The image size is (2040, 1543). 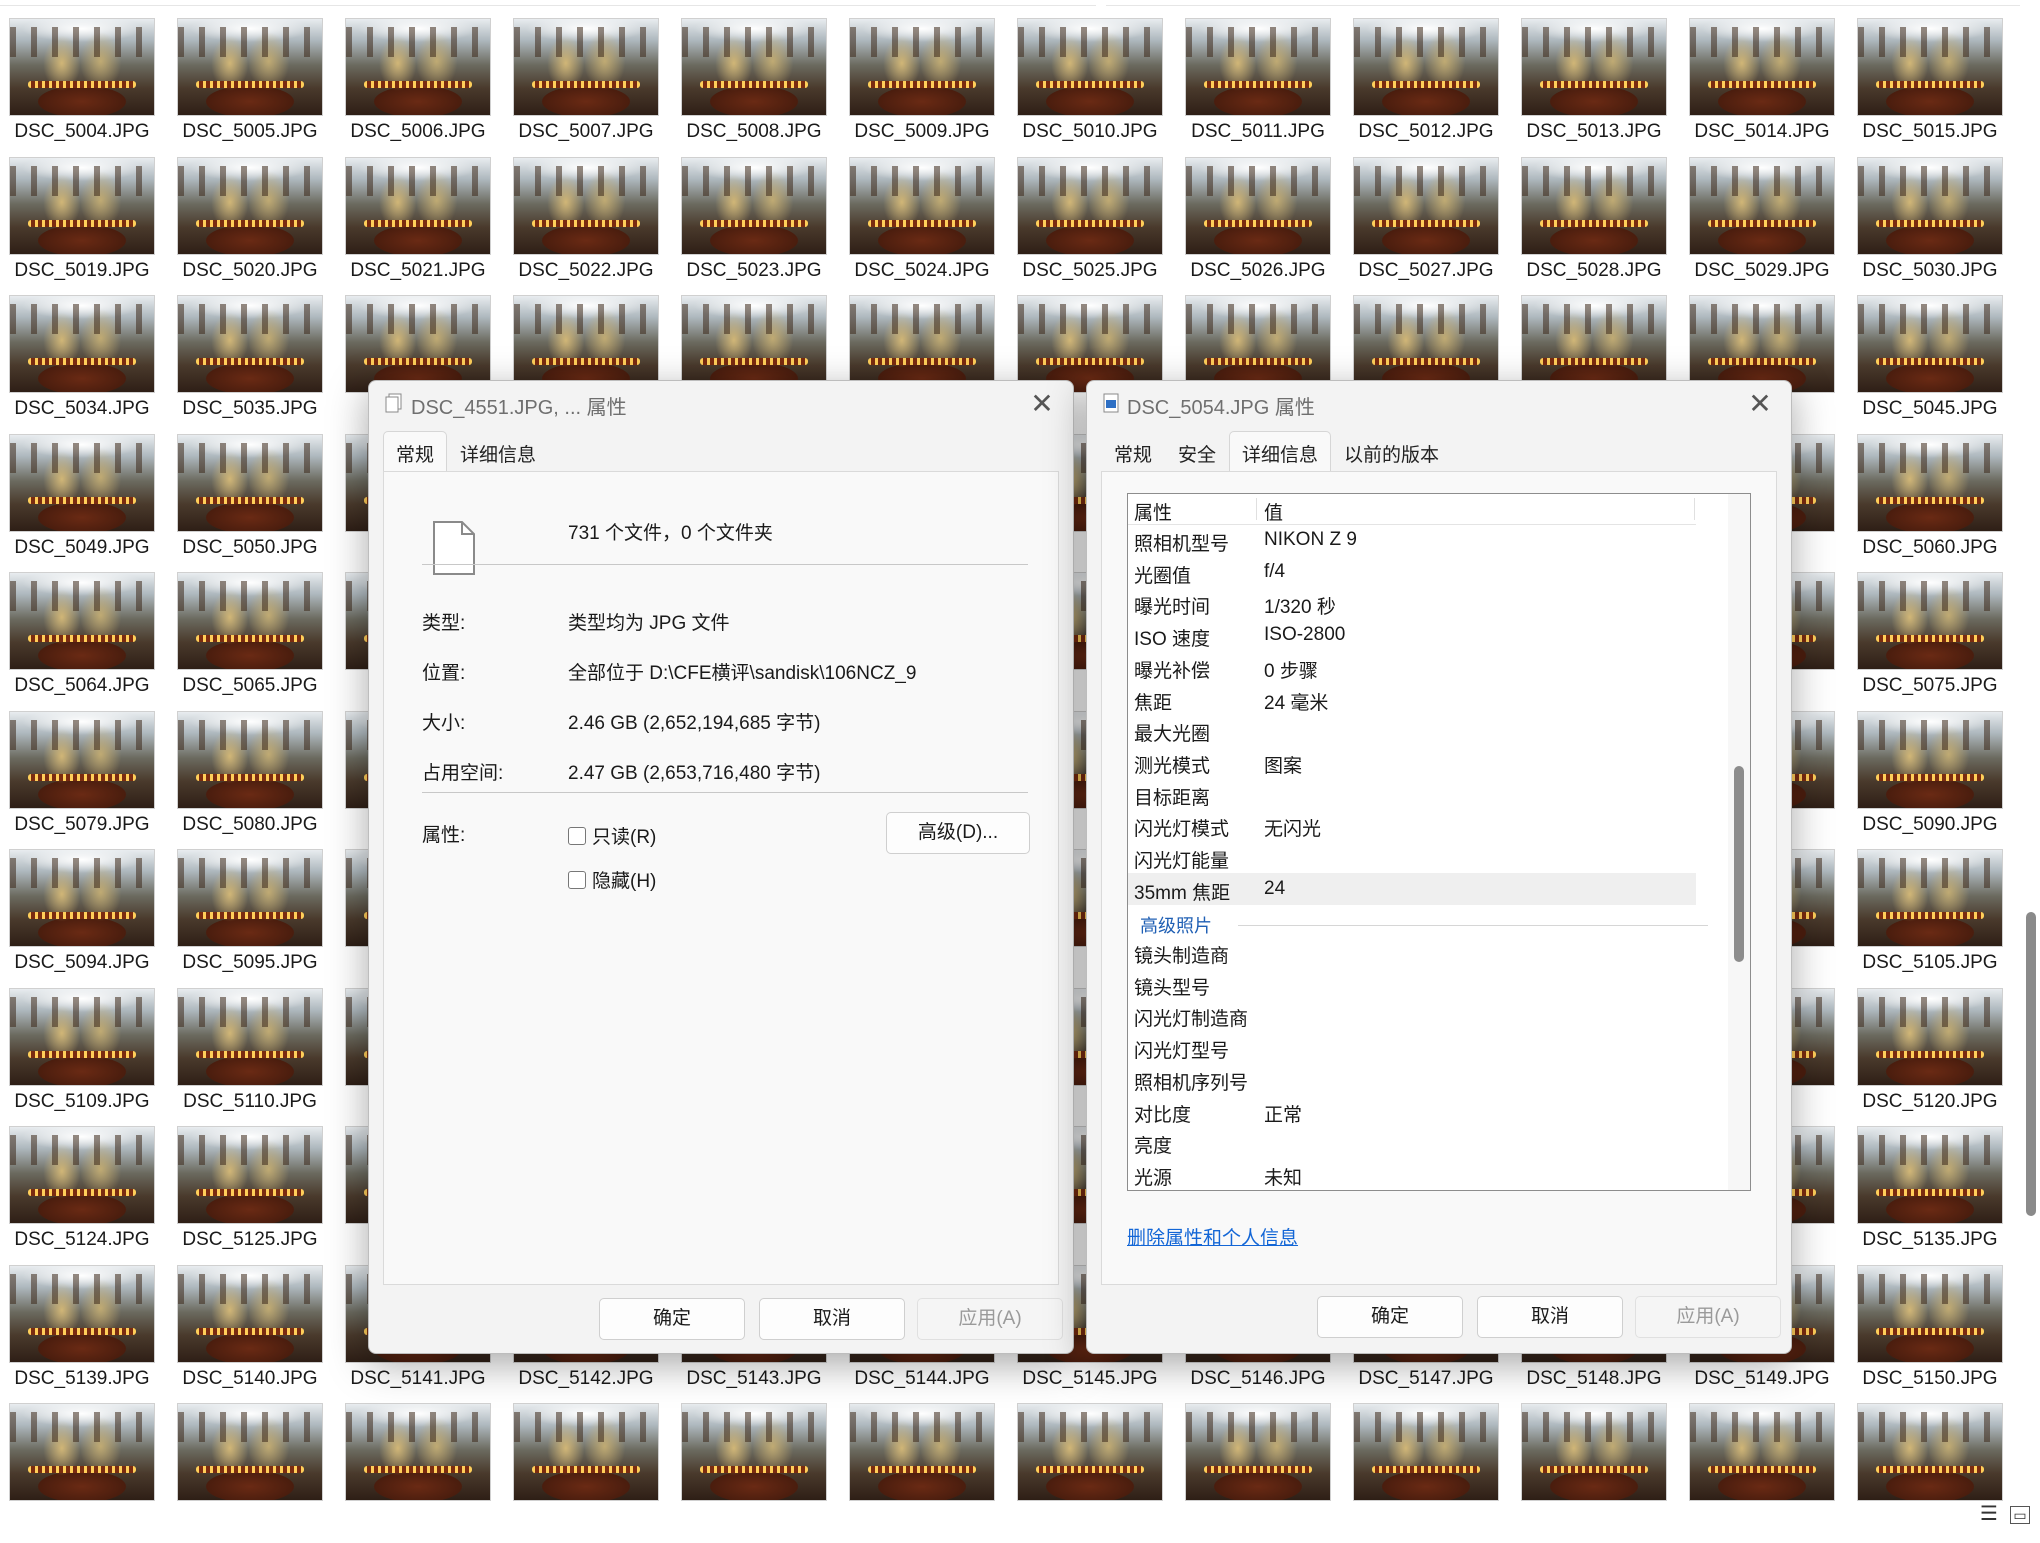 What do you see at coordinates (1764, 227) in the screenshot?
I see `file-thumbnail: DSC_5029.JPG` at bounding box center [1764, 227].